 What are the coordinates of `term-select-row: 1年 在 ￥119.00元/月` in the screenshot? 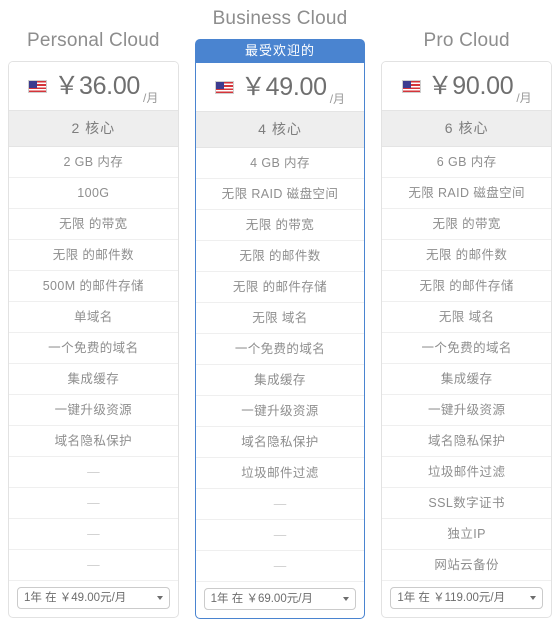 It's located at (466, 599).